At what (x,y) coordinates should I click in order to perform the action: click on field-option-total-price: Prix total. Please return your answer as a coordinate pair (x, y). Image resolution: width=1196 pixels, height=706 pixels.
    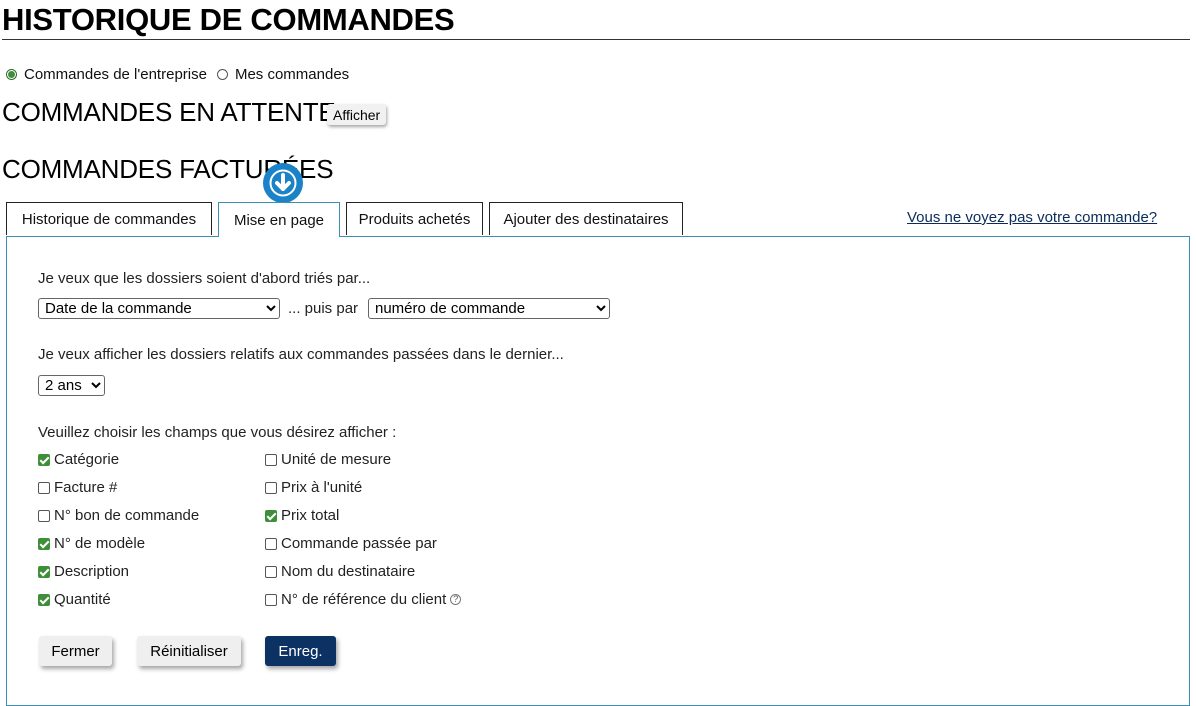
    Looking at the image, I should click on (302, 515).